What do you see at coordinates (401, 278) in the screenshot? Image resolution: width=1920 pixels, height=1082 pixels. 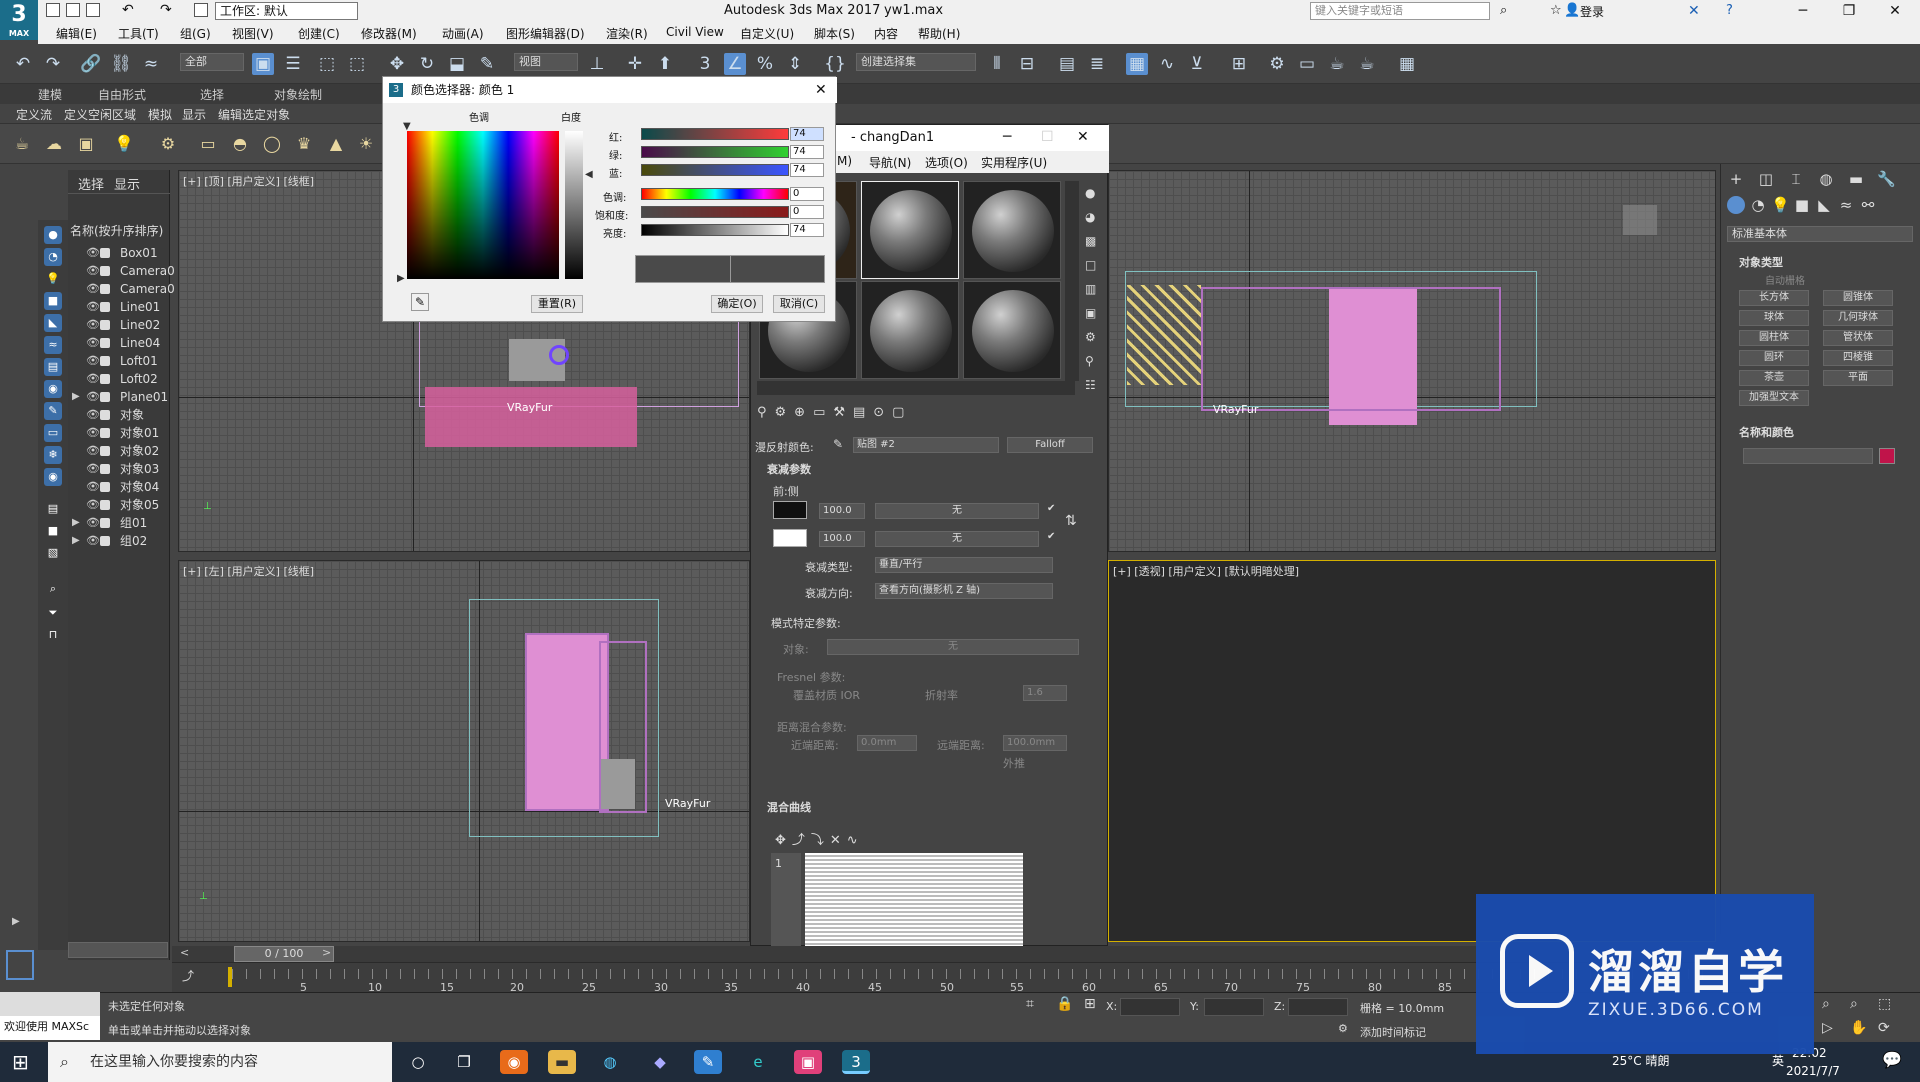 I see `blackness-pointer-icon: ▶` at bounding box center [401, 278].